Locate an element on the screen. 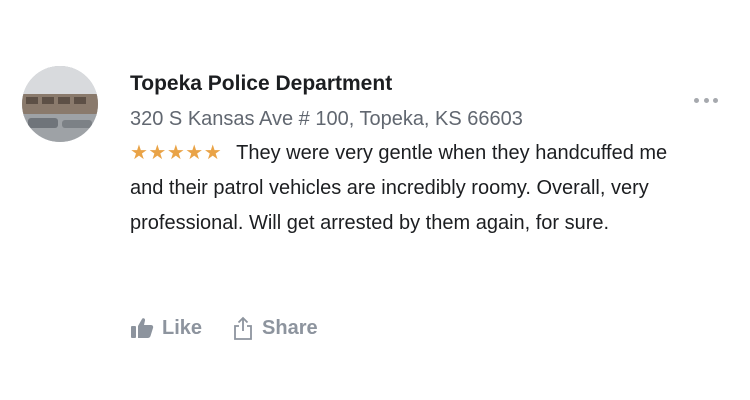 The width and height of the screenshot is (750, 400). like-label: Like is located at coordinates (182, 327).